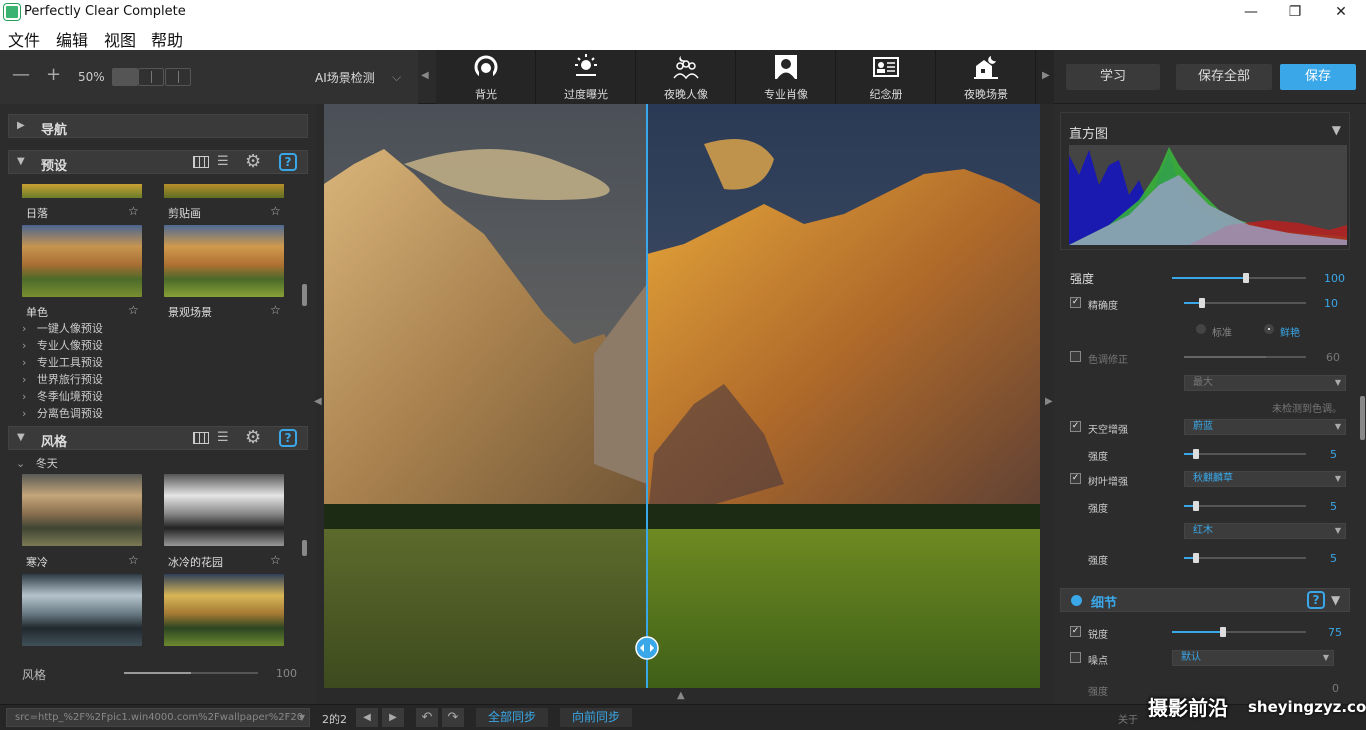 The height and width of the screenshot is (730, 1366). I want to click on sync-all-button: 全部同步, so click(512, 717).